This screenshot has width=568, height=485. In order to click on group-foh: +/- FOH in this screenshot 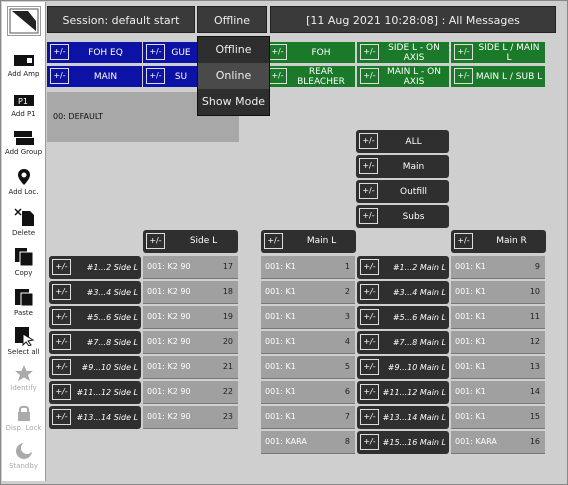, I will do `click(310, 52)`.